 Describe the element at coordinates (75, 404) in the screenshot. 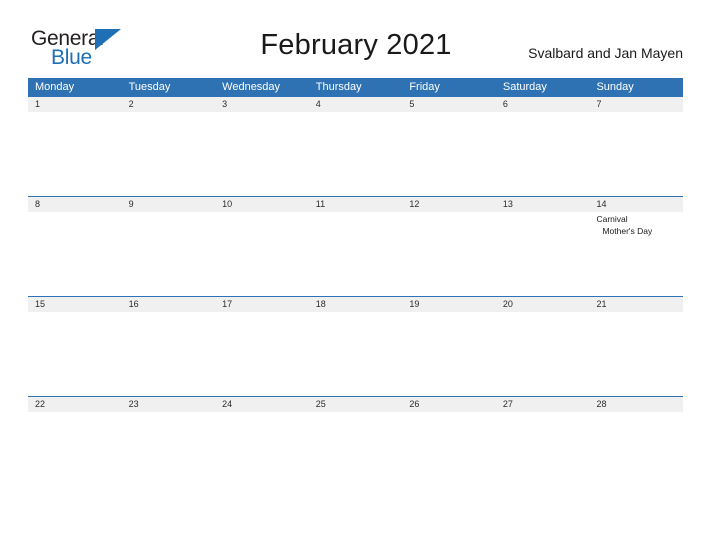

I see `day-number-cell: 22` at that location.